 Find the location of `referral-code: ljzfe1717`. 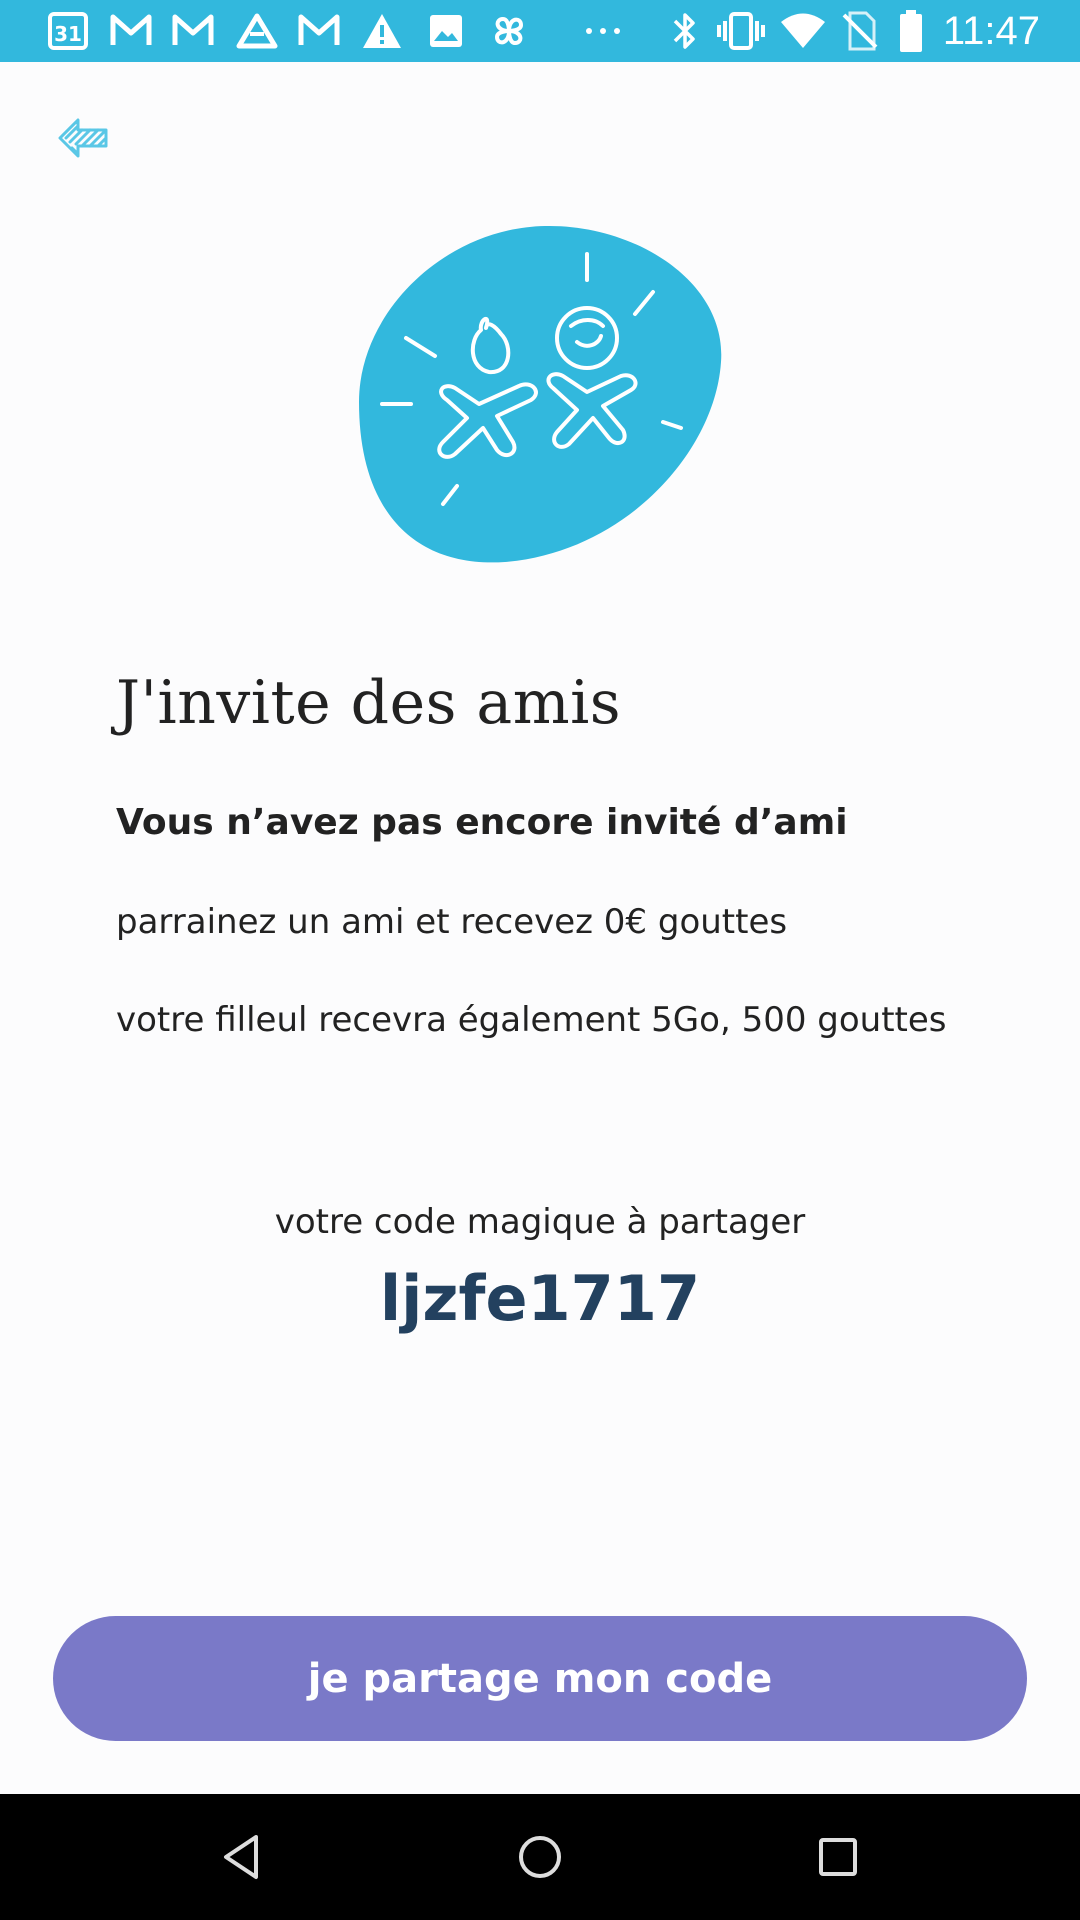

referral-code: ljzfe1717 is located at coordinates (540, 1298).